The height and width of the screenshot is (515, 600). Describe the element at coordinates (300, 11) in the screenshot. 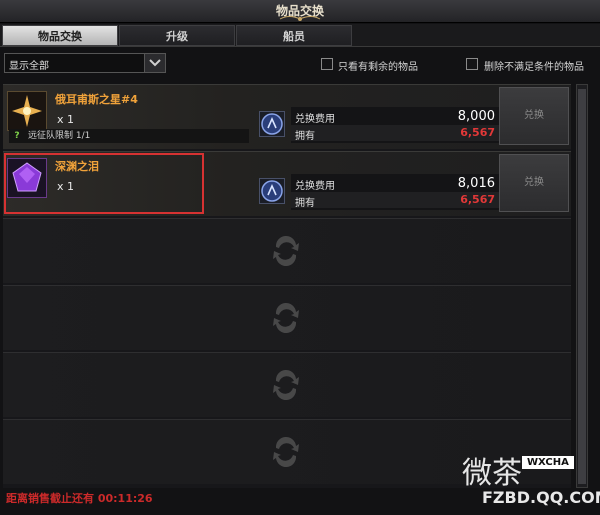

I see `title-bar: 物品交换` at that location.